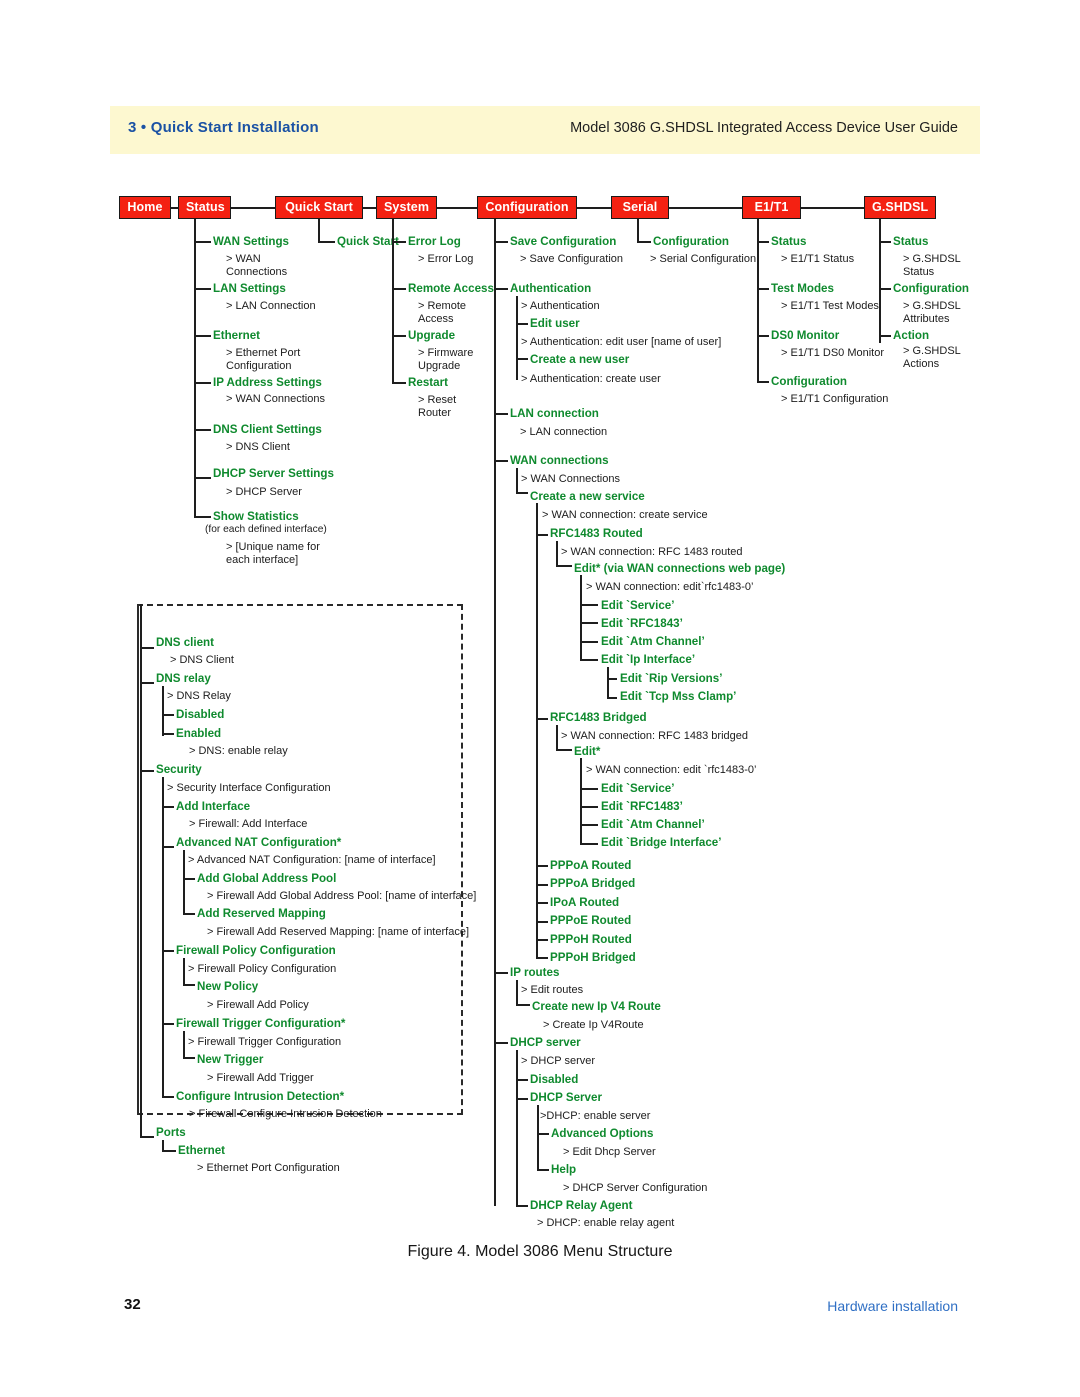  I want to click on node-wan-settings: WAN Settings, so click(251, 241).